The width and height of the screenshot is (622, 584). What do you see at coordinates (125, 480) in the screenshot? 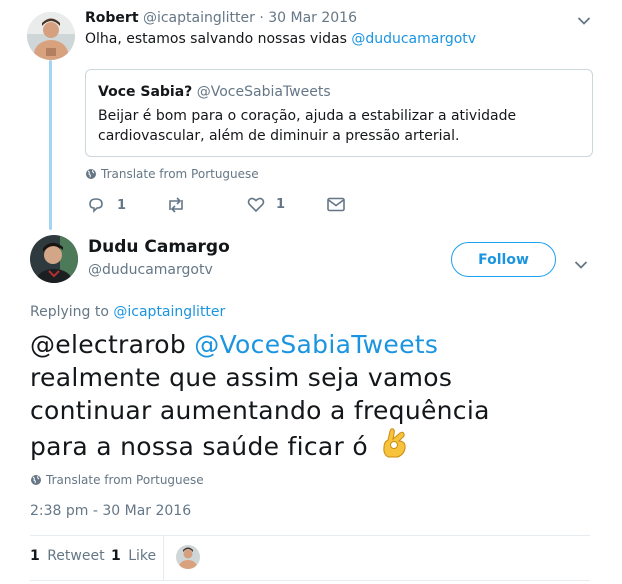
I see `main-translate-label: Translate from Portuguese` at bounding box center [125, 480].